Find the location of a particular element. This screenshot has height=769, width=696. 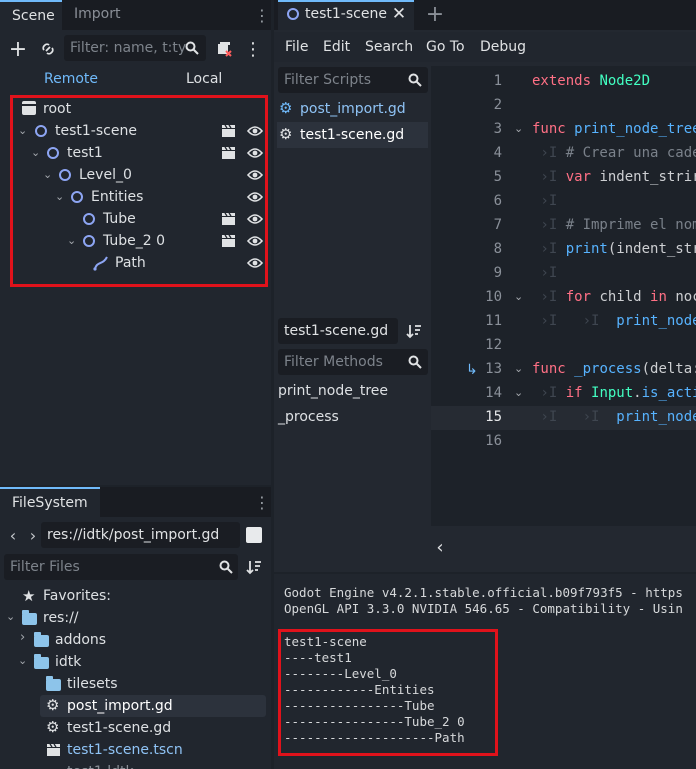

chevron-right-icon: › is located at coordinates (22, 637).